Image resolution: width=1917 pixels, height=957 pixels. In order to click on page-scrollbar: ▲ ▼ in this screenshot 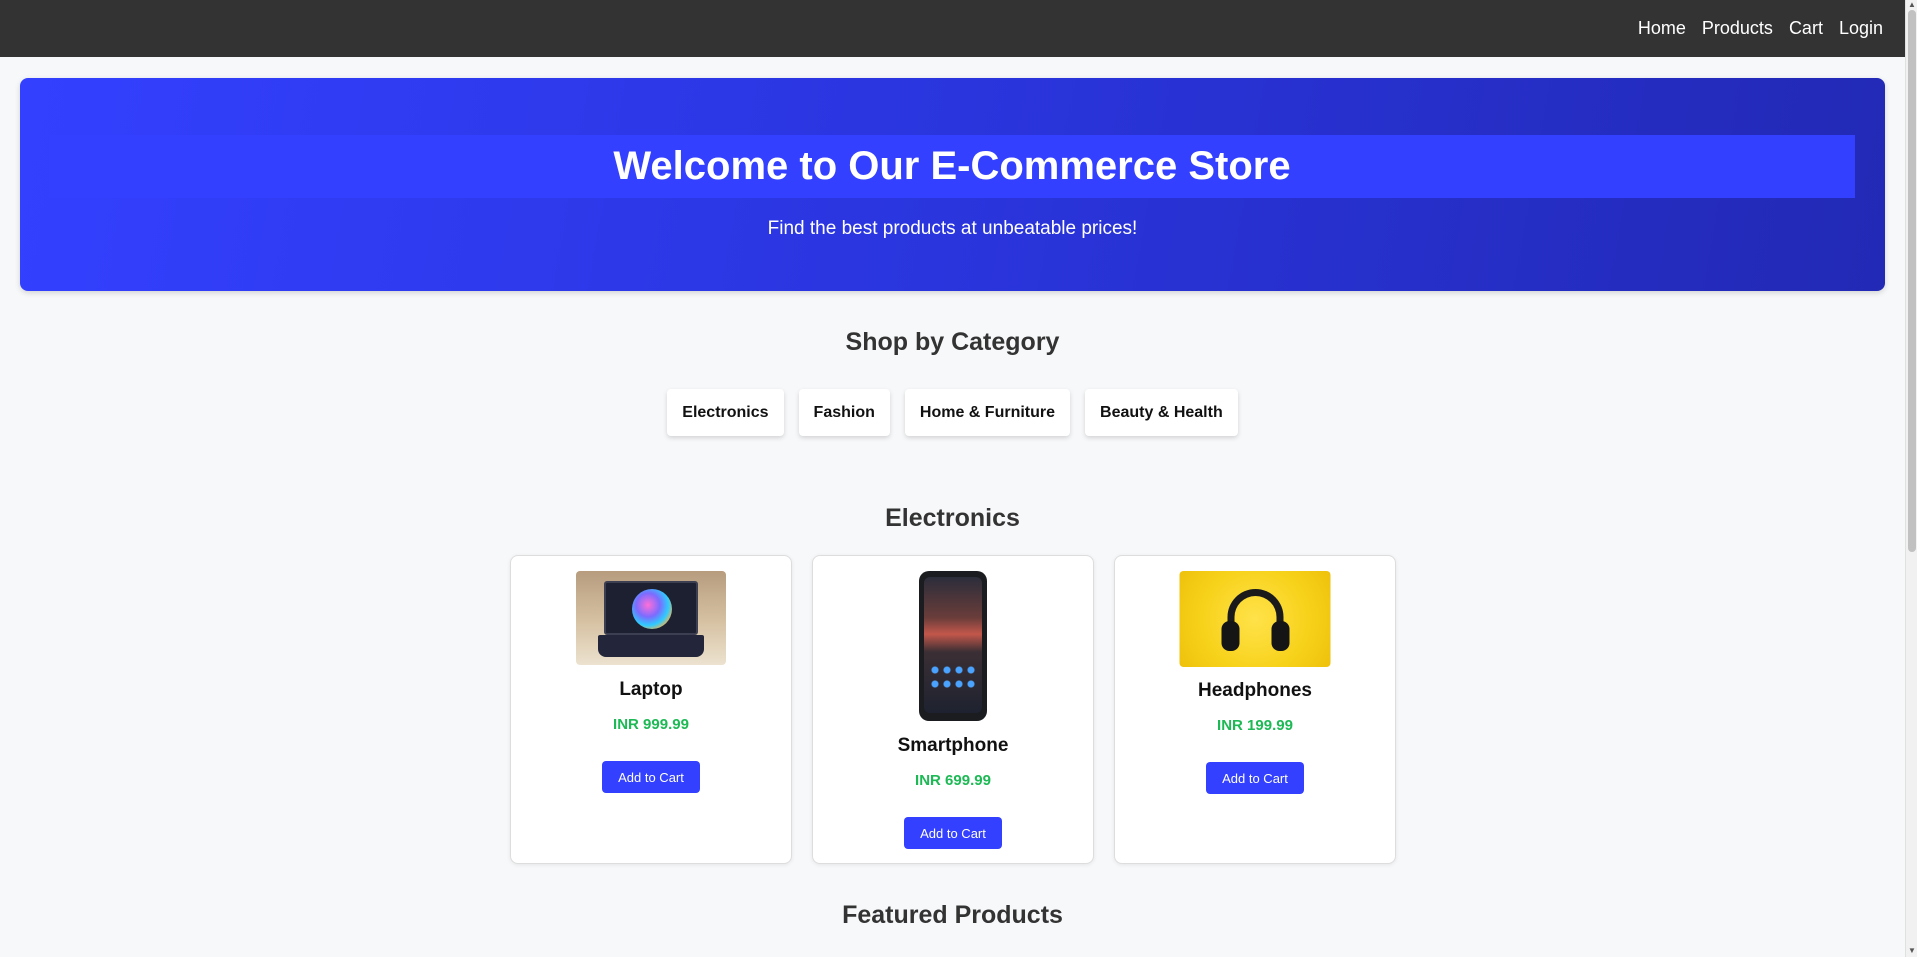, I will do `click(1911, 478)`.